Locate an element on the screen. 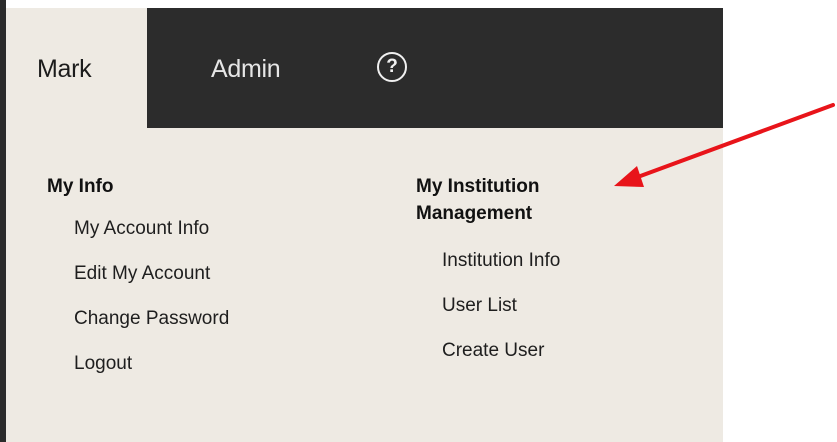 Image resolution: width=837 pixels, height=442 pixels. my-info-heading: My Info is located at coordinates (80, 186).